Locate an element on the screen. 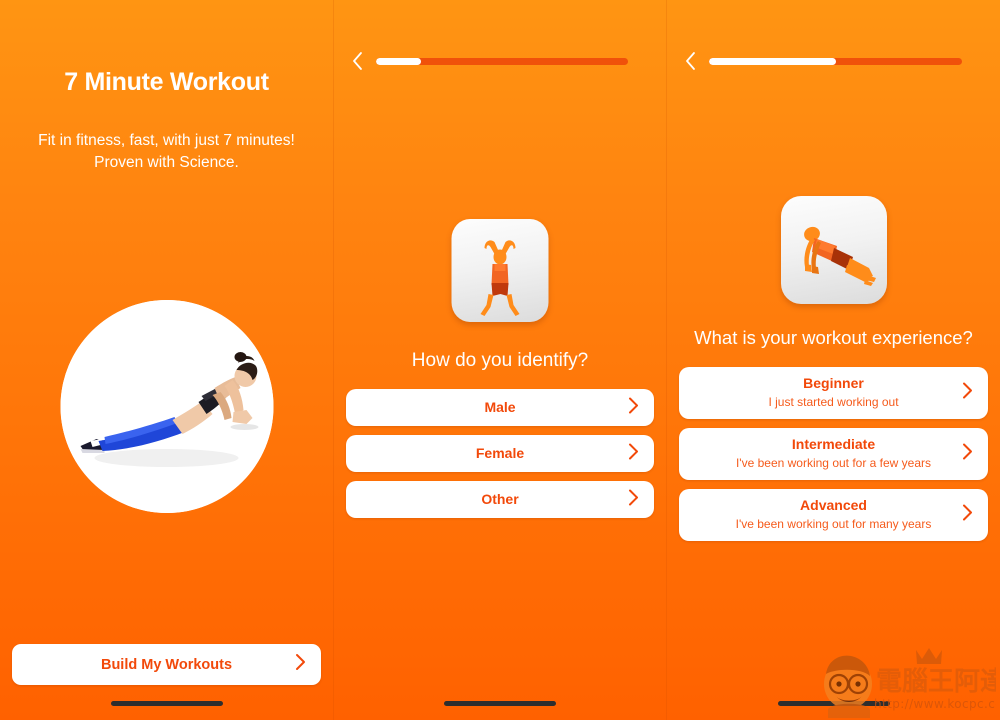  experience-option-beginner: Beginner I just started working out is located at coordinates (833, 393).